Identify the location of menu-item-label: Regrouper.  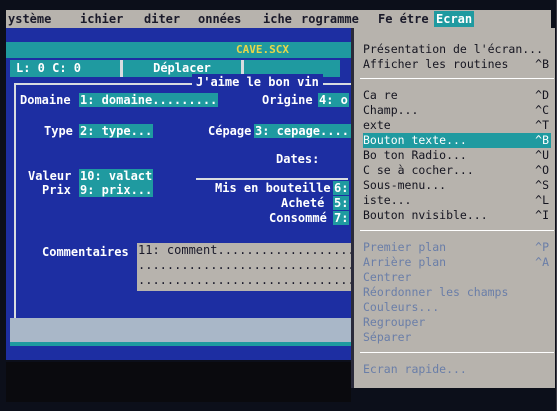
(394, 322).